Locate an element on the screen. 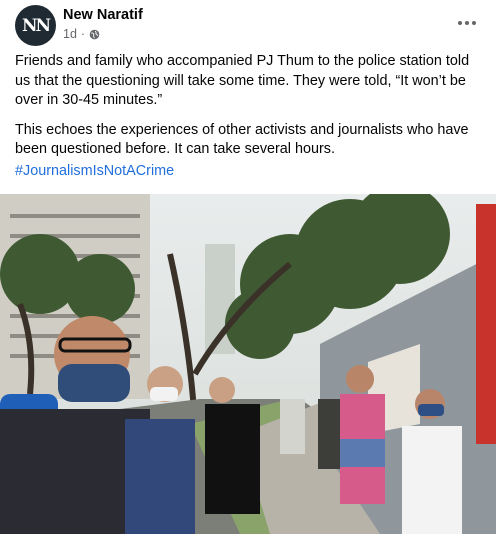 The image size is (496, 534). post-header: NN New Naratif 1d · is located at coordinates (248, 24).